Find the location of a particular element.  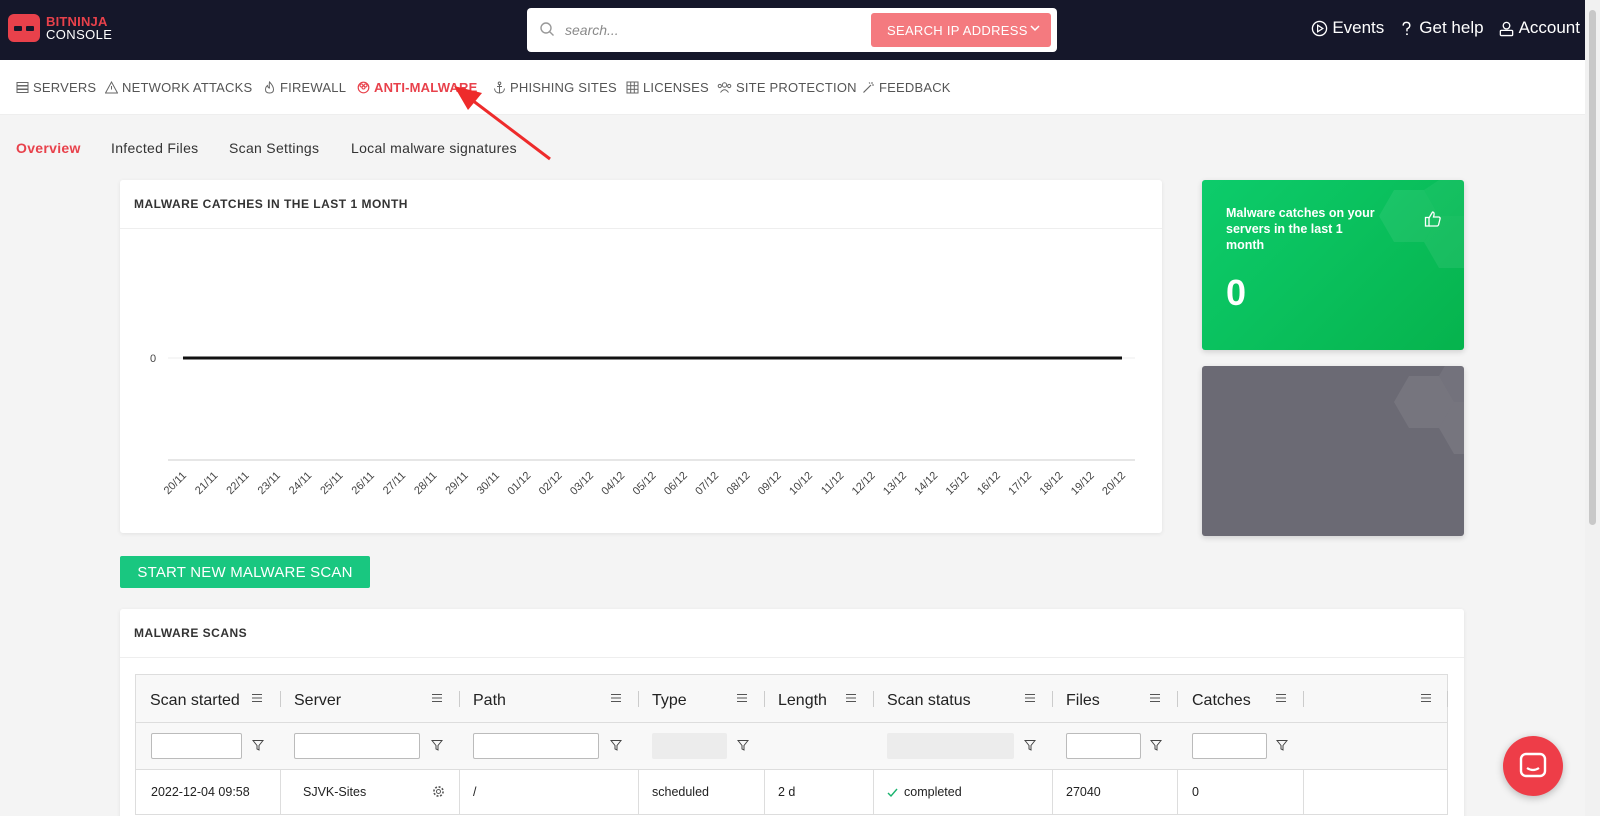

col-header-files: Files is located at coordinates (1083, 701).